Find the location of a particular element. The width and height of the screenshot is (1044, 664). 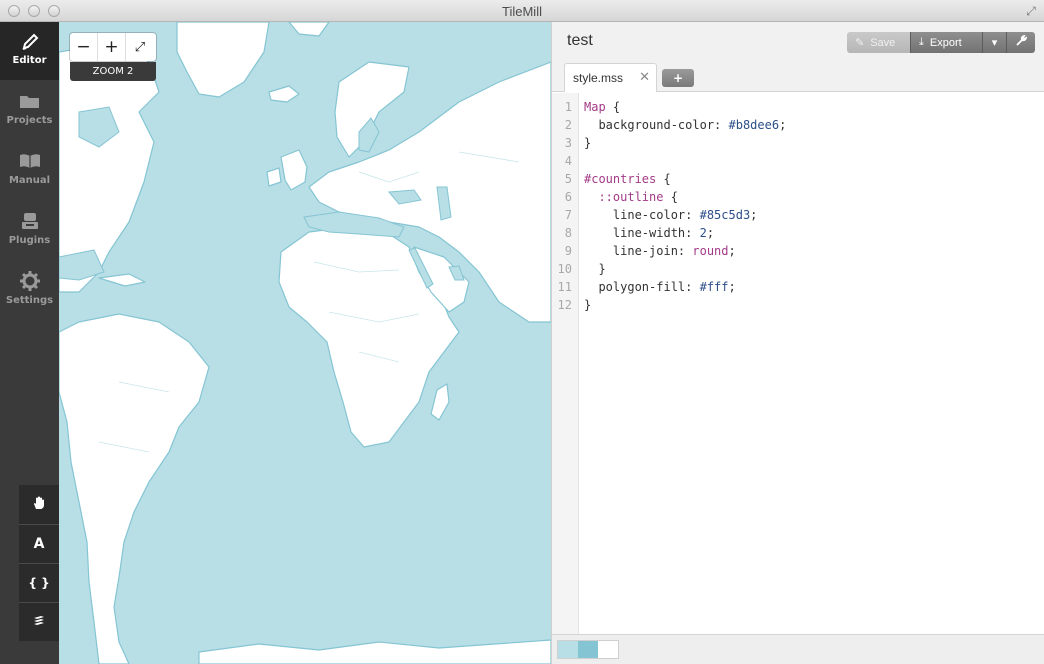

plugin-icon is located at coordinates (30, 221).